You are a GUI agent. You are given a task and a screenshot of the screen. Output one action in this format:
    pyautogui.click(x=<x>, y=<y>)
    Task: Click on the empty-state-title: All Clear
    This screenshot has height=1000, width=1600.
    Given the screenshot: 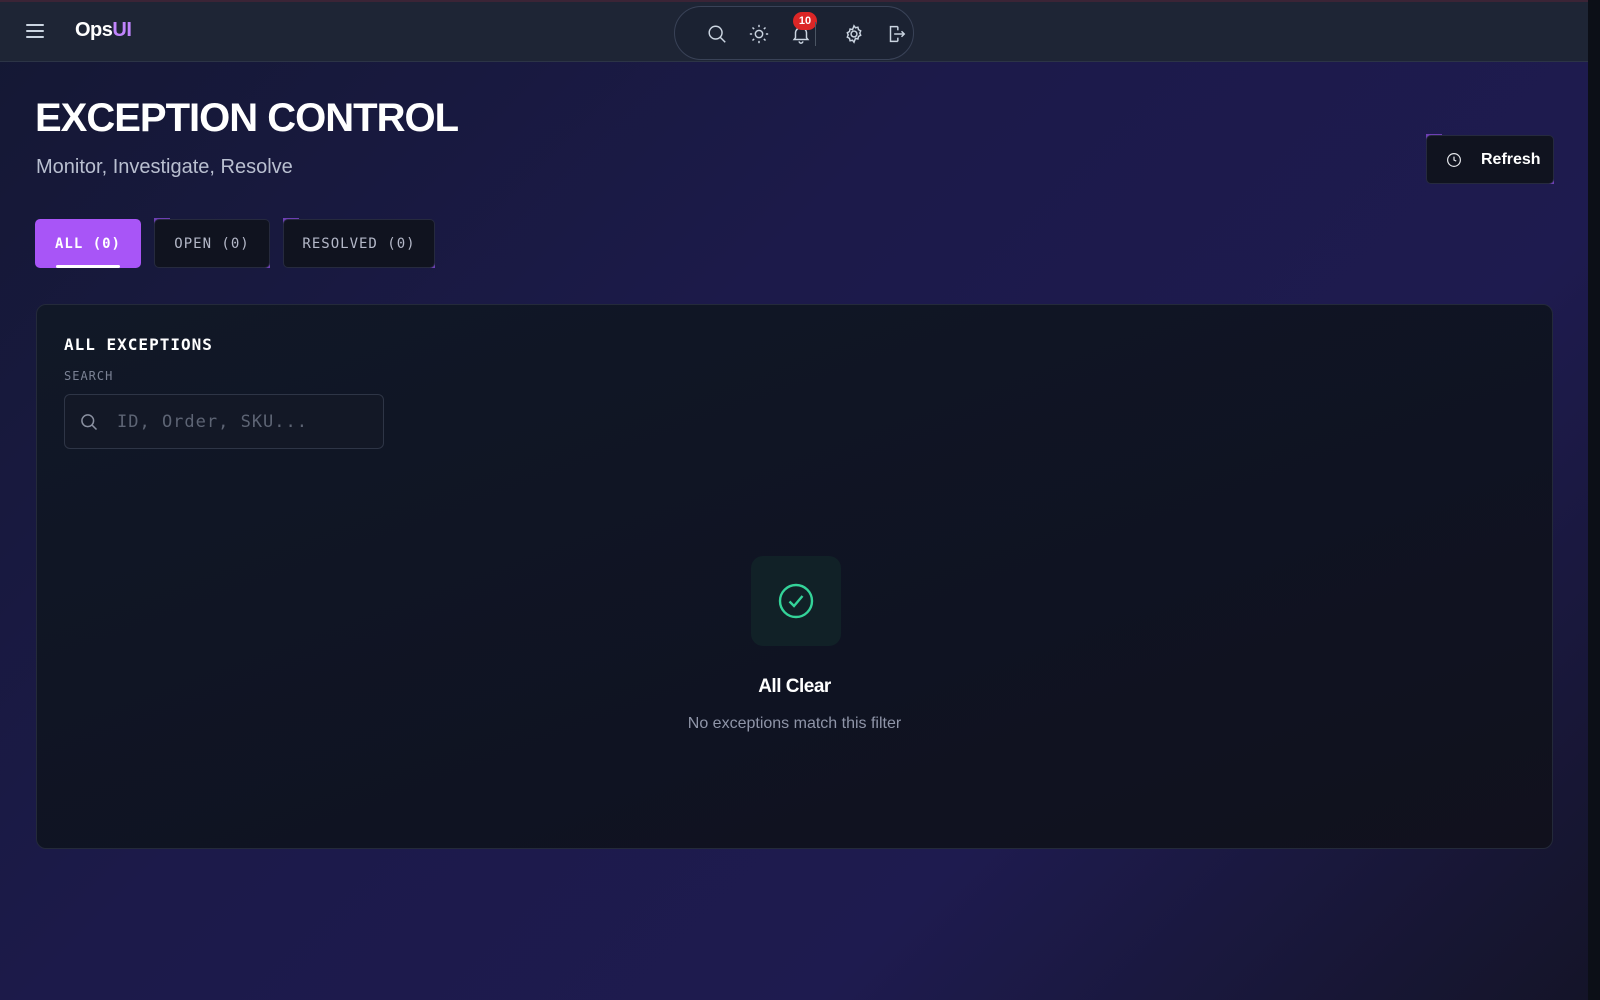 What is the action you would take?
    pyautogui.click(x=794, y=686)
    